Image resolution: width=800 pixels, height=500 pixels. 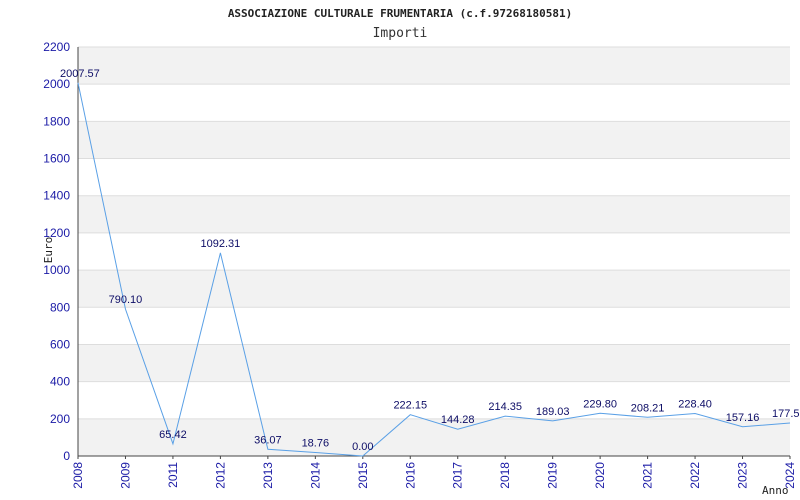 I want to click on data-label: 157.16, so click(x=743, y=418).